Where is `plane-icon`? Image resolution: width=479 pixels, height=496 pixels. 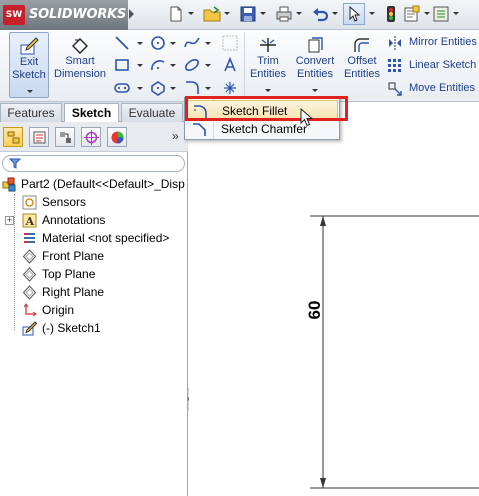 plane-icon is located at coordinates (29, 256).